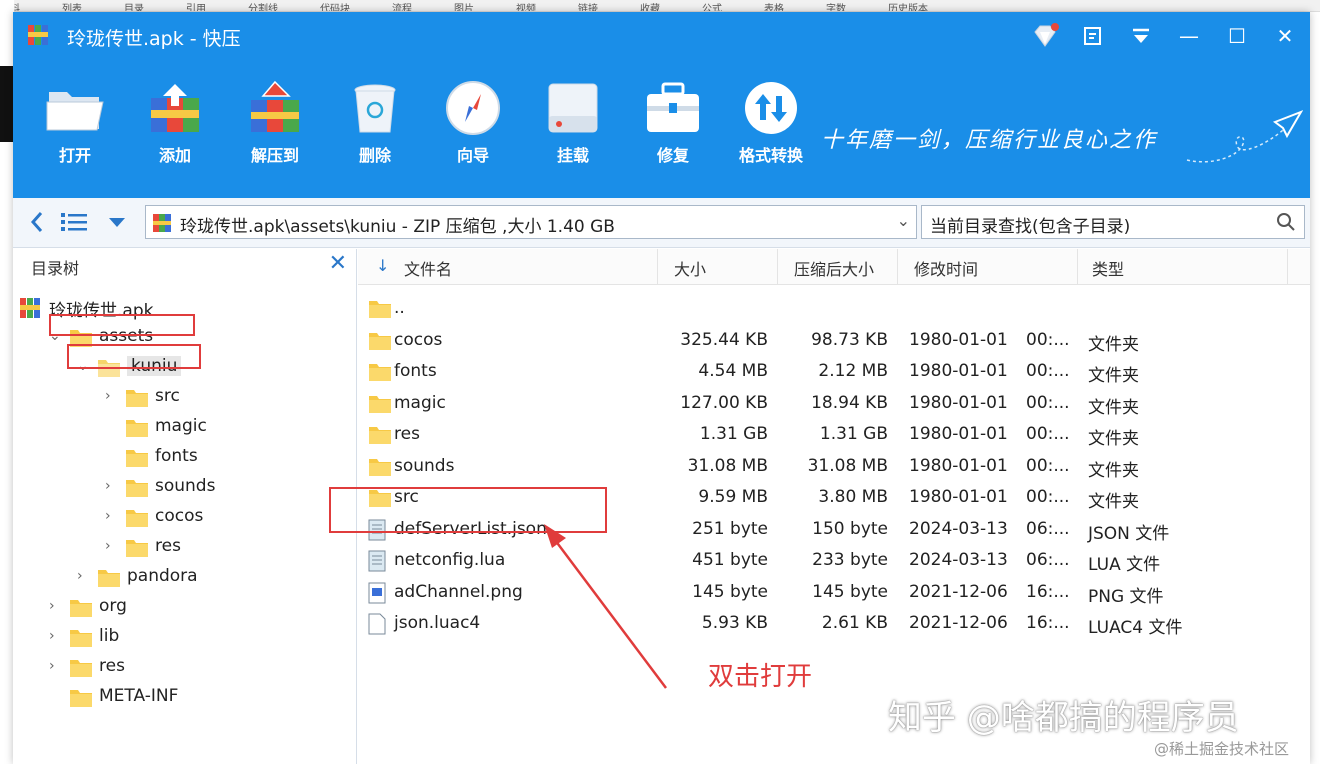 This screenshot has width=1320, height=764. Describe the element at coordinates (275, 123) in the screenshot. I see `extract-to-button: 解压到` at that location.